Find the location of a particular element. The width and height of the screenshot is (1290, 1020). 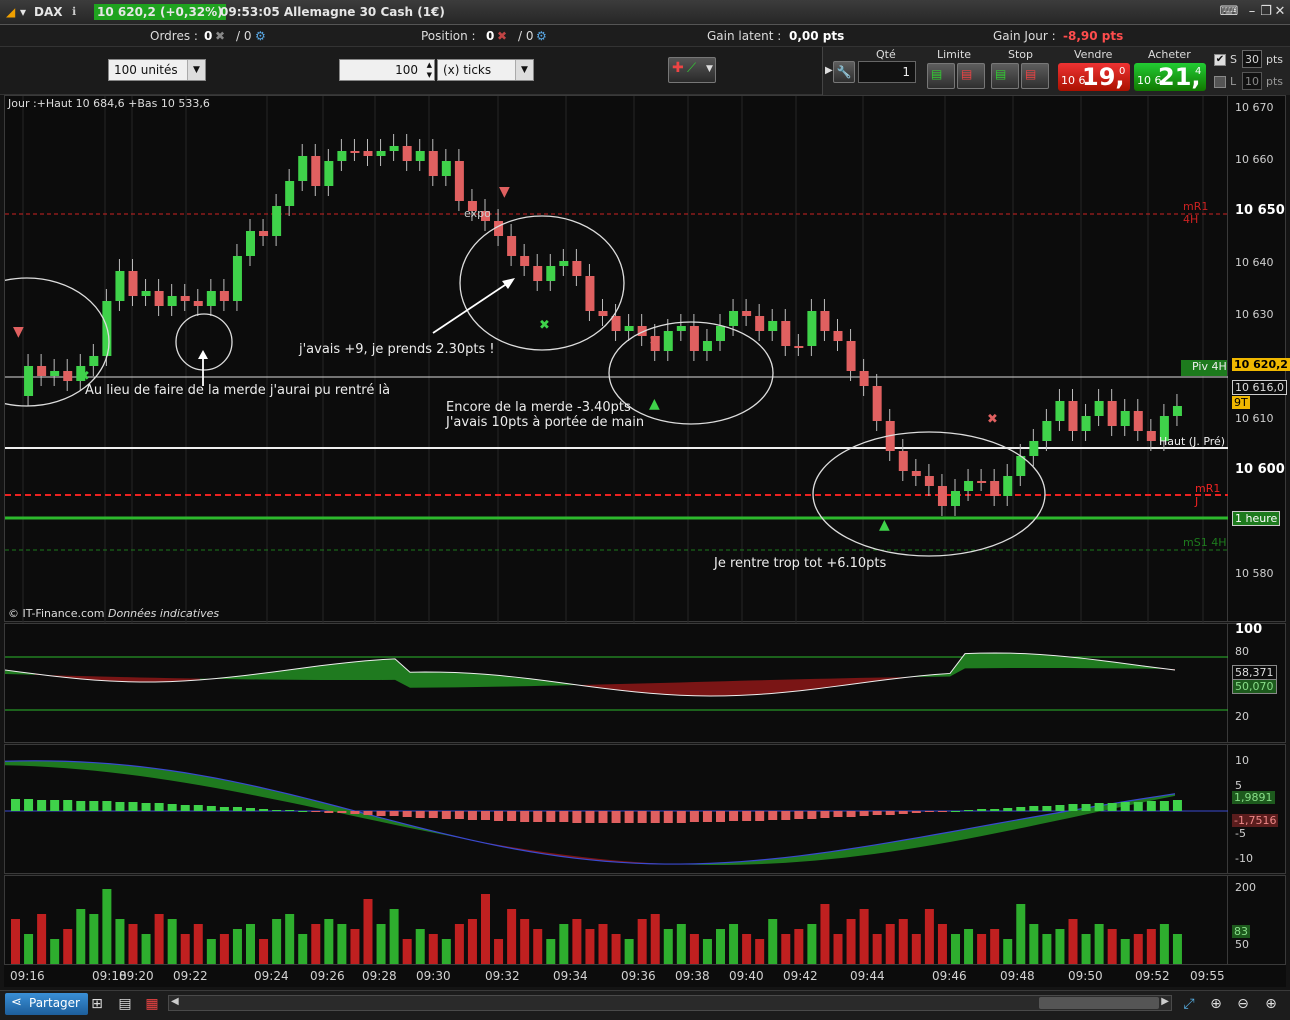

orders-cancel-icon: ✖ is located at coordinates (220, 36).